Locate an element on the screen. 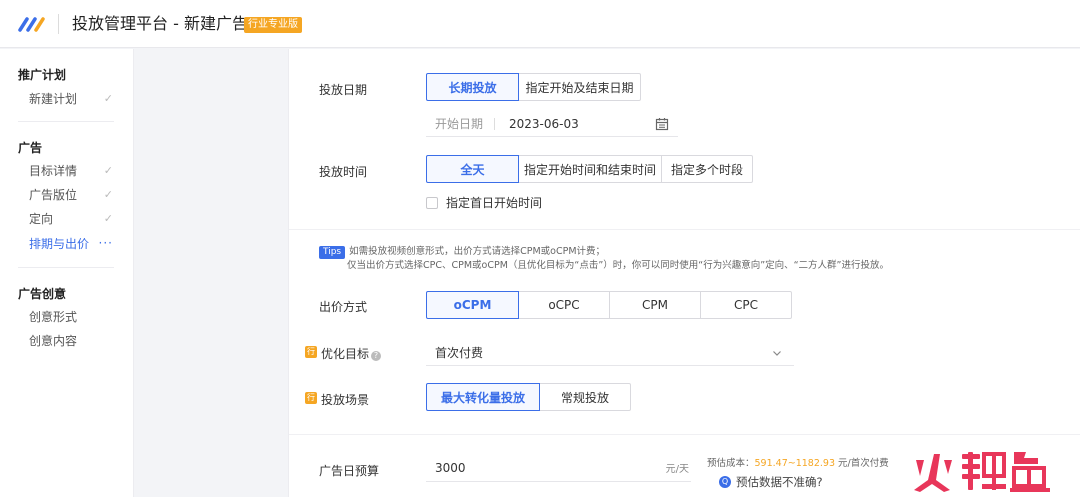  brand-logo-icon is located at coordinates (32, 24).